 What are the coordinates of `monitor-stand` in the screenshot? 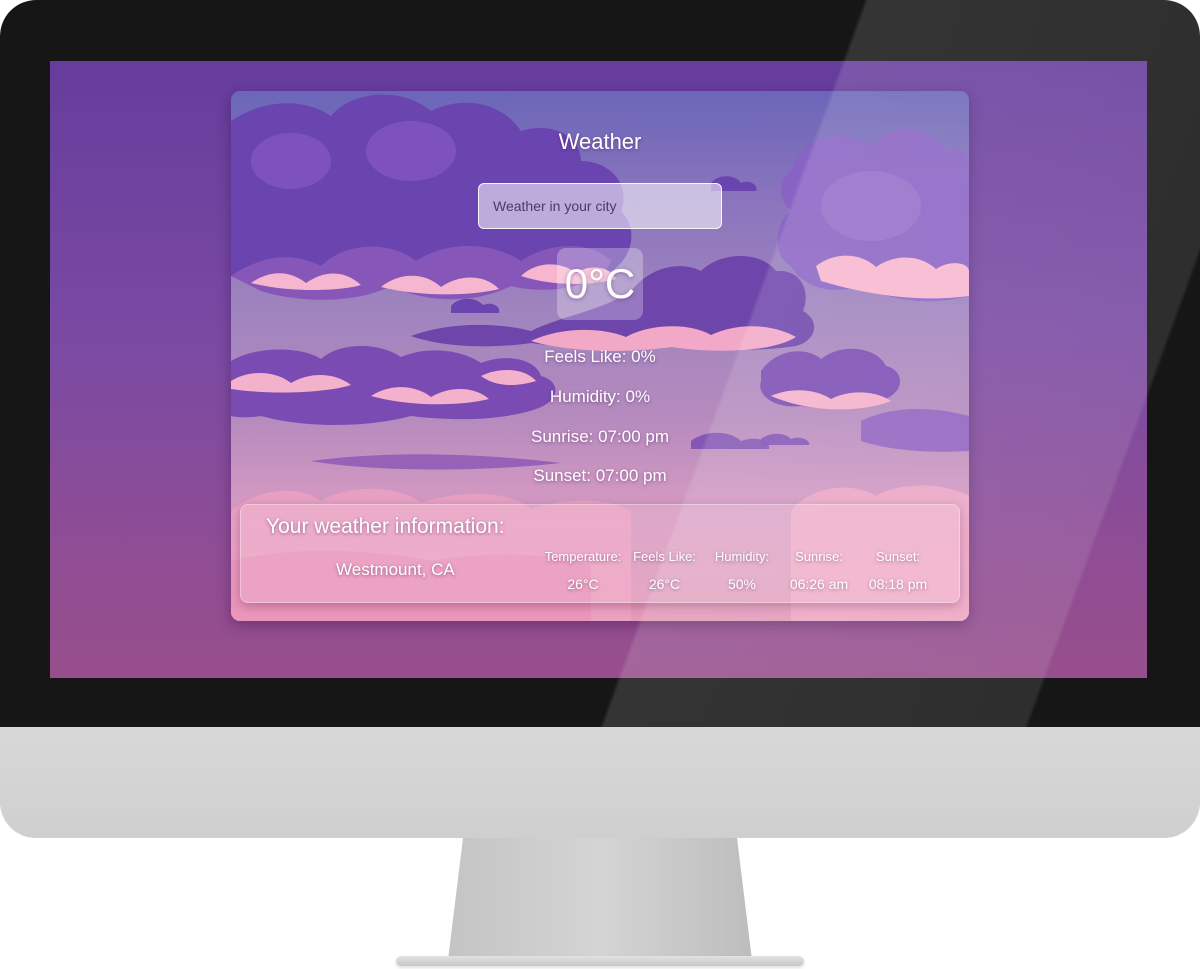 It's located at (600, 899).